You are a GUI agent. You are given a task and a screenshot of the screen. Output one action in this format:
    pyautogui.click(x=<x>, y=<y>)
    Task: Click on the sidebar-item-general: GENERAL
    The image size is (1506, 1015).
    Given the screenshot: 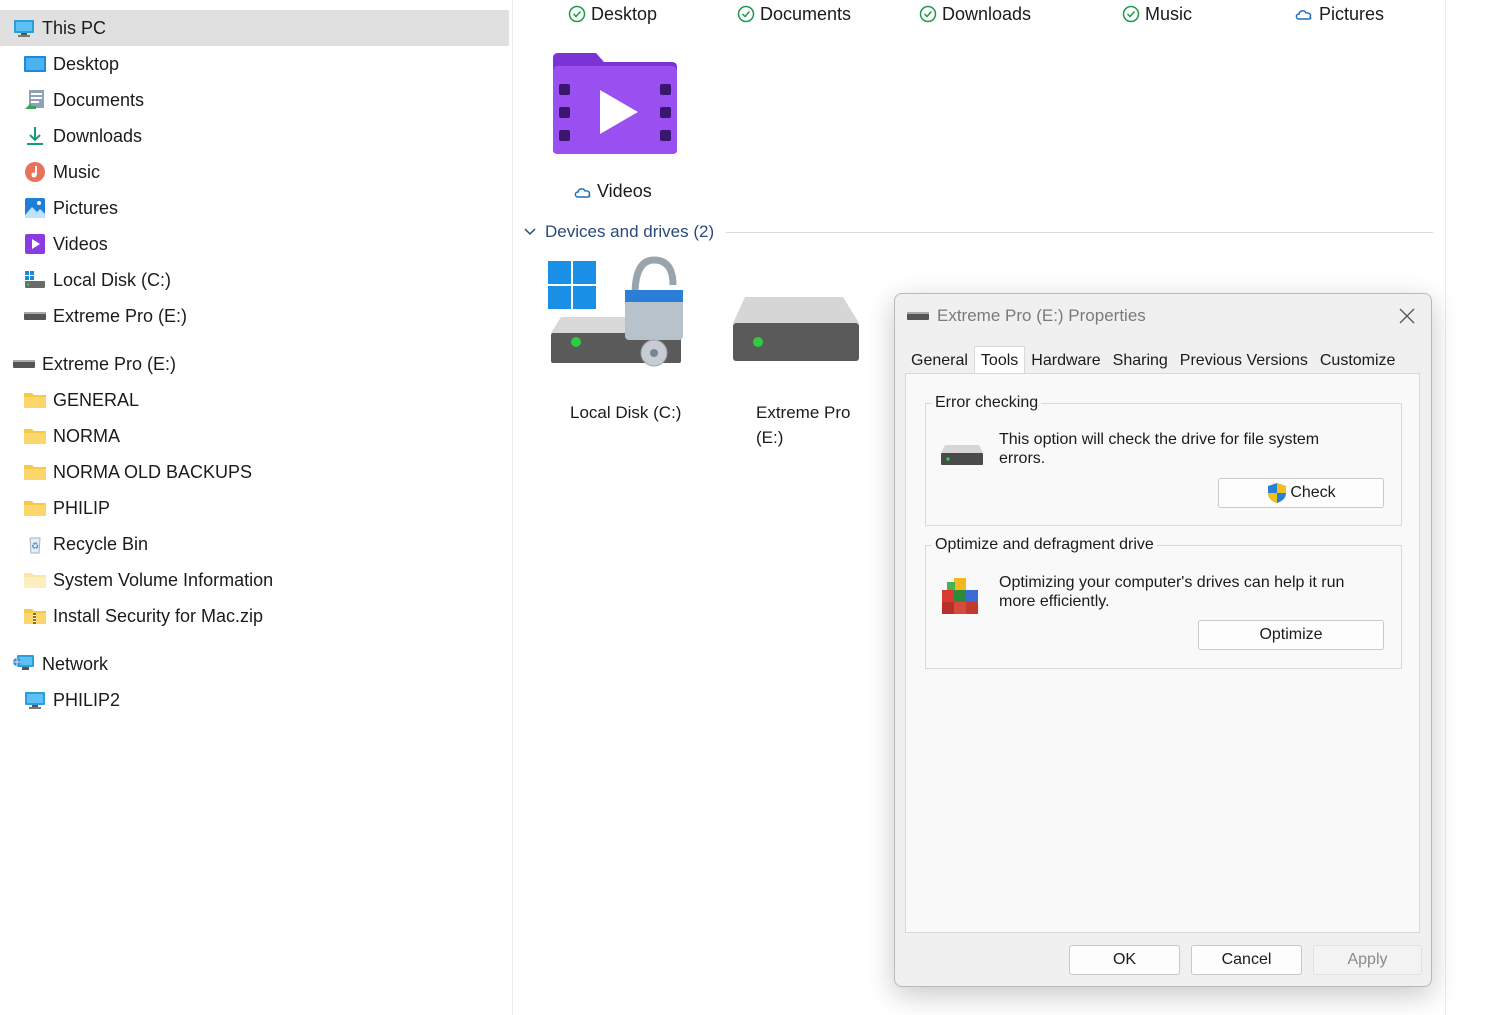 What is the action you would take?
    pyautogui.click(x=254, y=400)
    